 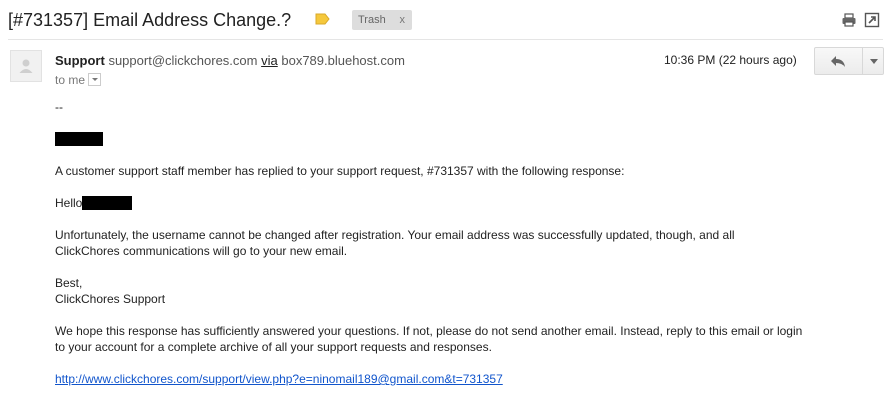 I want to click on more-options-icon, so click(x=874, y=61).